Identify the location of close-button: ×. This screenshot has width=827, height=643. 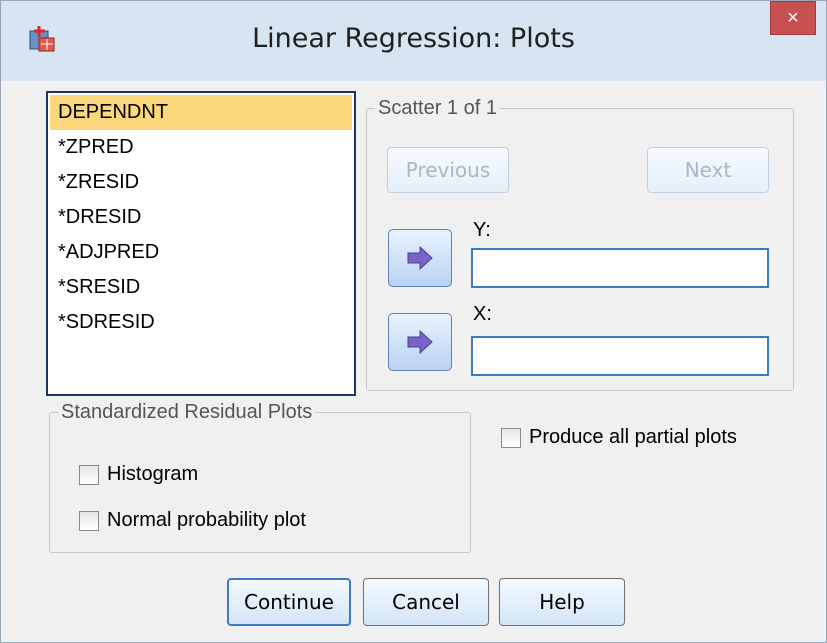
(793, 18).